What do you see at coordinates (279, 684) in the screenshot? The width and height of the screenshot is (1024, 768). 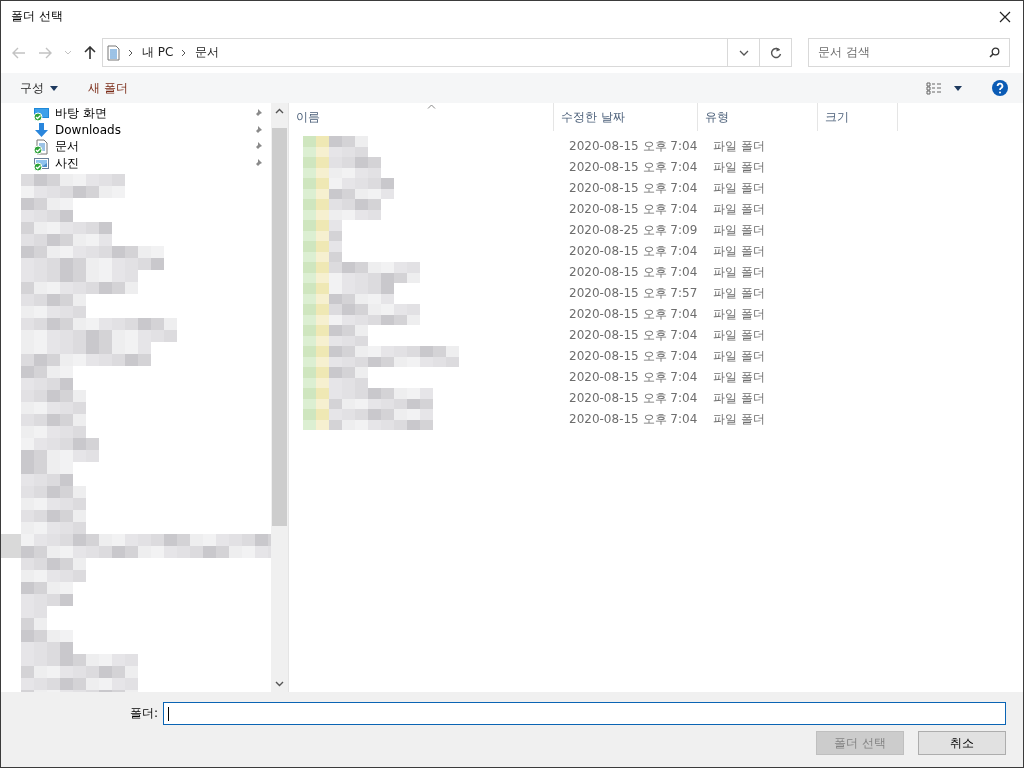 I see `scroll-down-icon` at bounding box center [279, 684].